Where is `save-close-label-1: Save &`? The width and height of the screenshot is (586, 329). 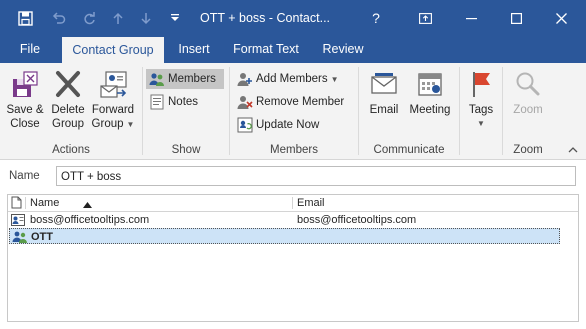
save-close-label-1: Save & is located at coordinates (25, 110).